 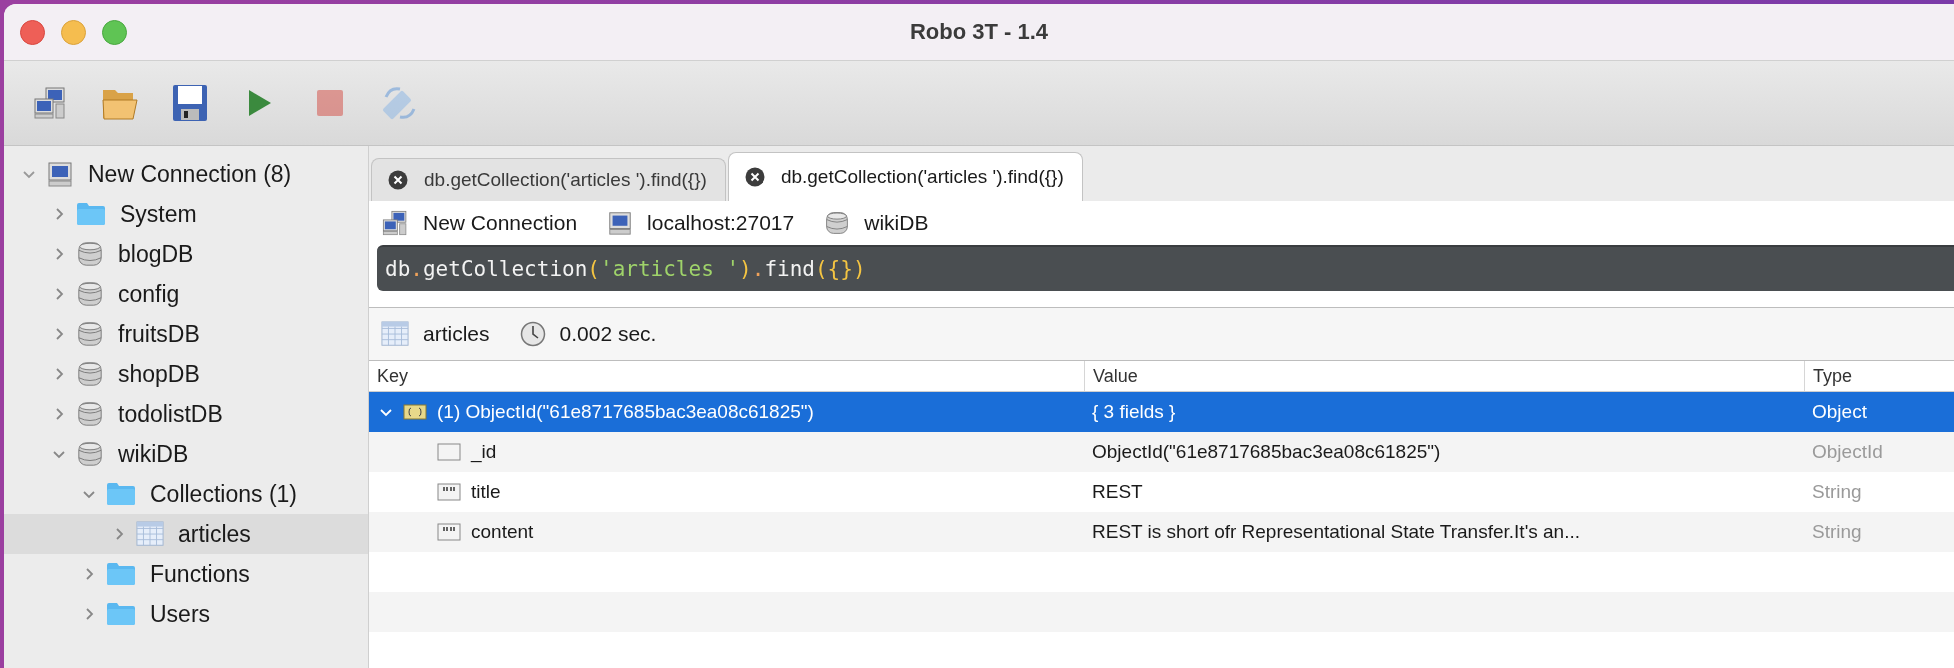 I want to click on key-text: title, so click(x=486, y=492).